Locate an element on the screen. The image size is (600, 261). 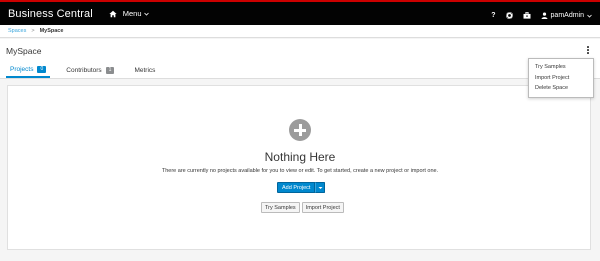
user-name: pamAdmin is located at coordinates (567, 15).